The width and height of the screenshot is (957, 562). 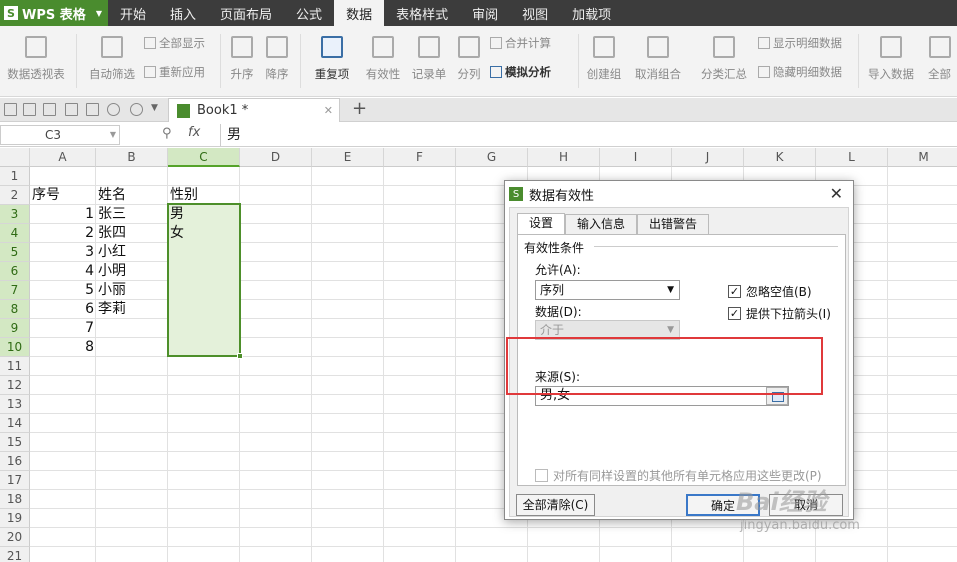 What do you see at coordinates (15, 328) in the screenshot?
I see `row-header-9: 9` at bounding box center [15, 328].